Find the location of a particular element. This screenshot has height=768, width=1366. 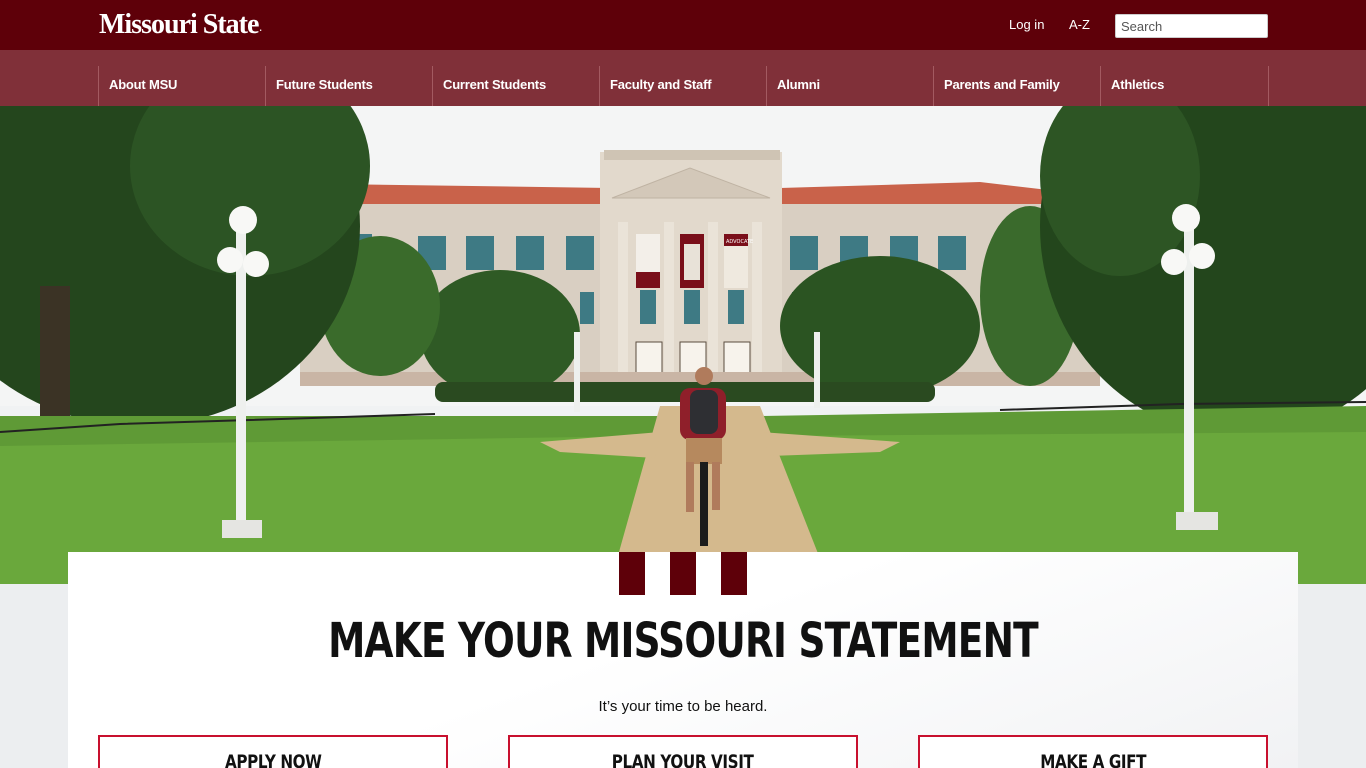

plan-your-visit-button: PLAN YOUR VISIT is located at coordinates (683, 751).